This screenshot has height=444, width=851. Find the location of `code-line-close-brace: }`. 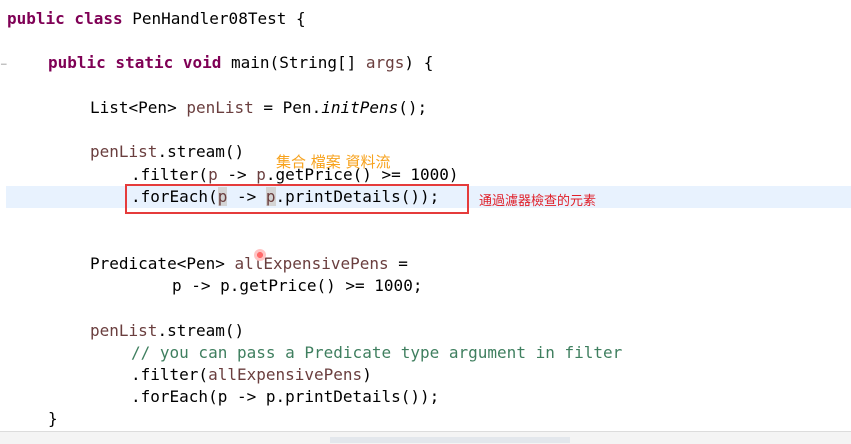

code-line-close-brace: } is located at coordinates (53, 418).